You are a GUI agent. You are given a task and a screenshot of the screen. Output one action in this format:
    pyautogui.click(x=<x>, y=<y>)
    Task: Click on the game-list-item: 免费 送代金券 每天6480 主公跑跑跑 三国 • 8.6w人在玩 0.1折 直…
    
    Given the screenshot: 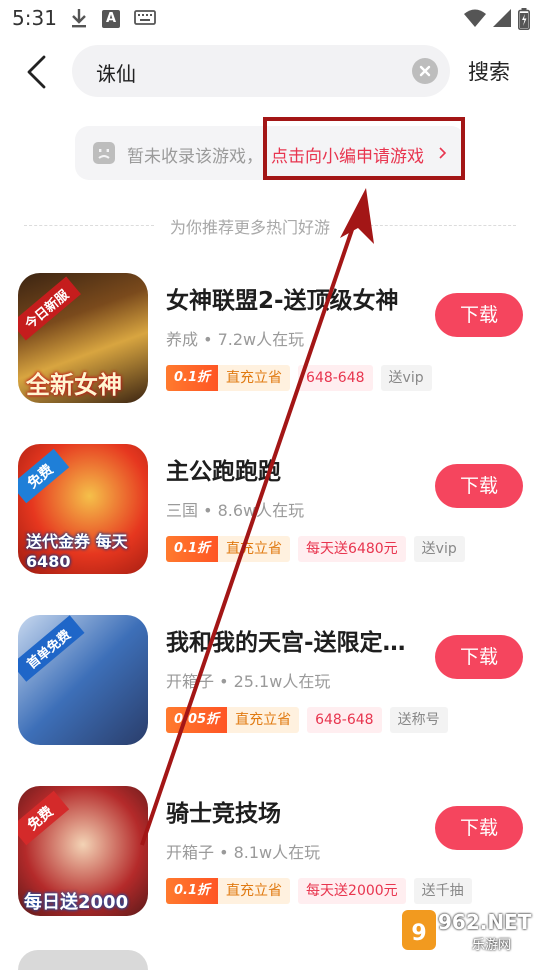 What is the action you would take?
    pyautogui.click(x=270, y=514)
    